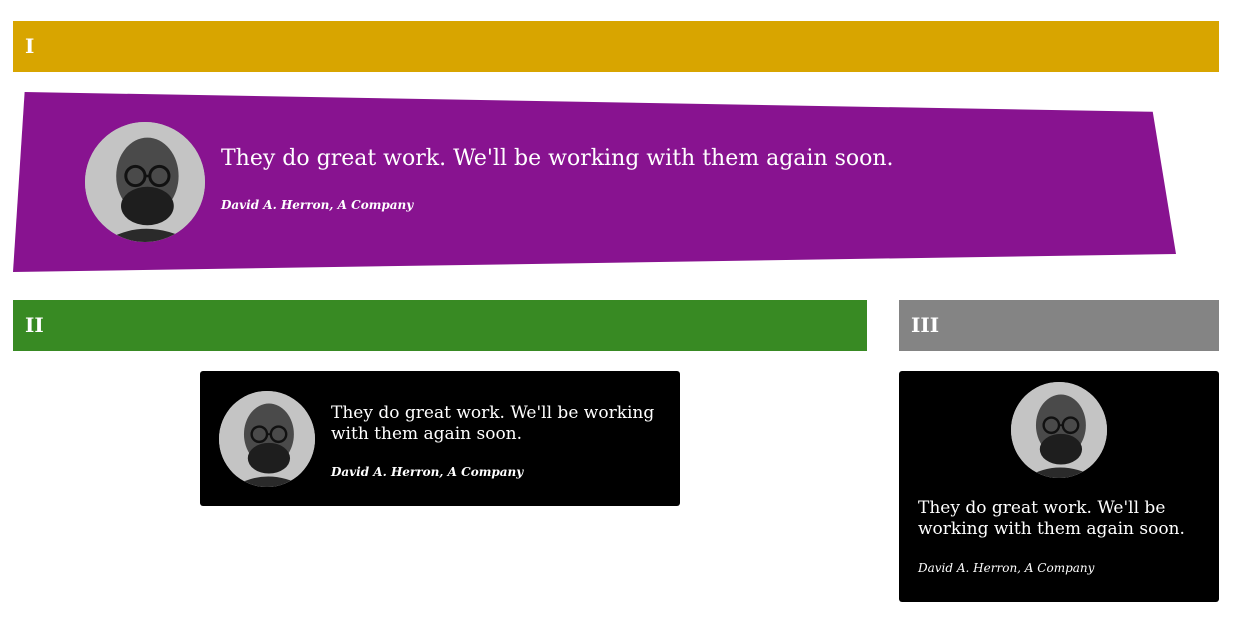 The height and width of the screenshot is (641, 1233). Describe the element at coordinates (34, 325) in the screenshot. I see `section-label-2: II` at that location.